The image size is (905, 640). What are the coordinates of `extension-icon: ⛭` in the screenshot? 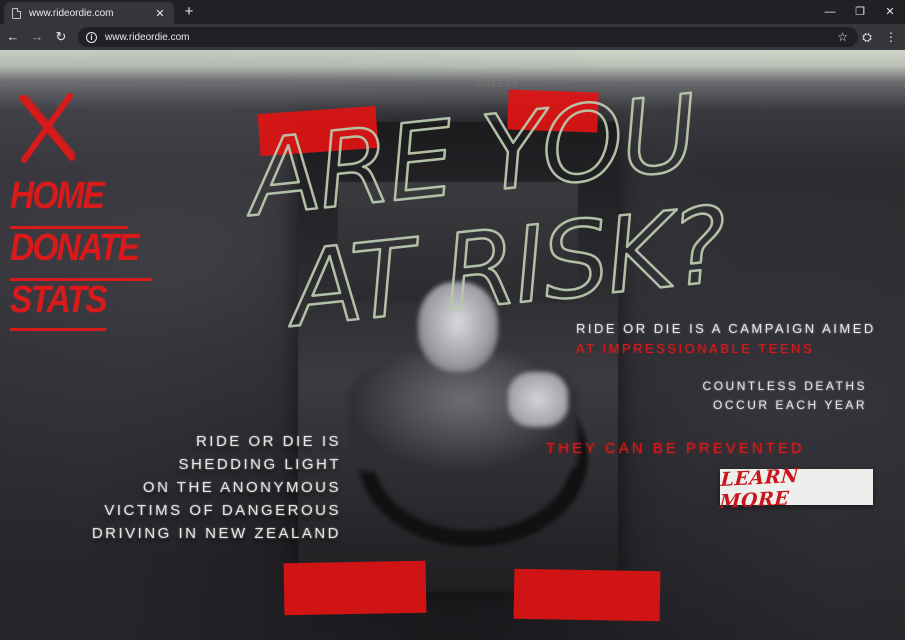 It's located at (867, 37).